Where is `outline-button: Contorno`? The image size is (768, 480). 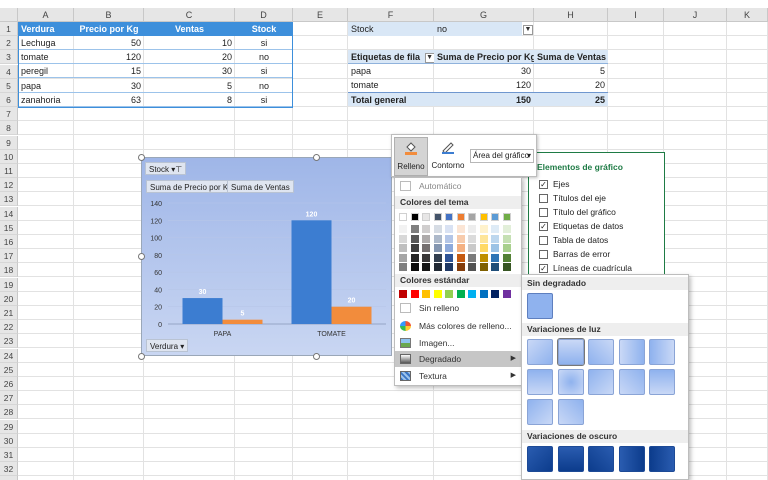
outline-button: Contorno is located at coordinates (448, 156).